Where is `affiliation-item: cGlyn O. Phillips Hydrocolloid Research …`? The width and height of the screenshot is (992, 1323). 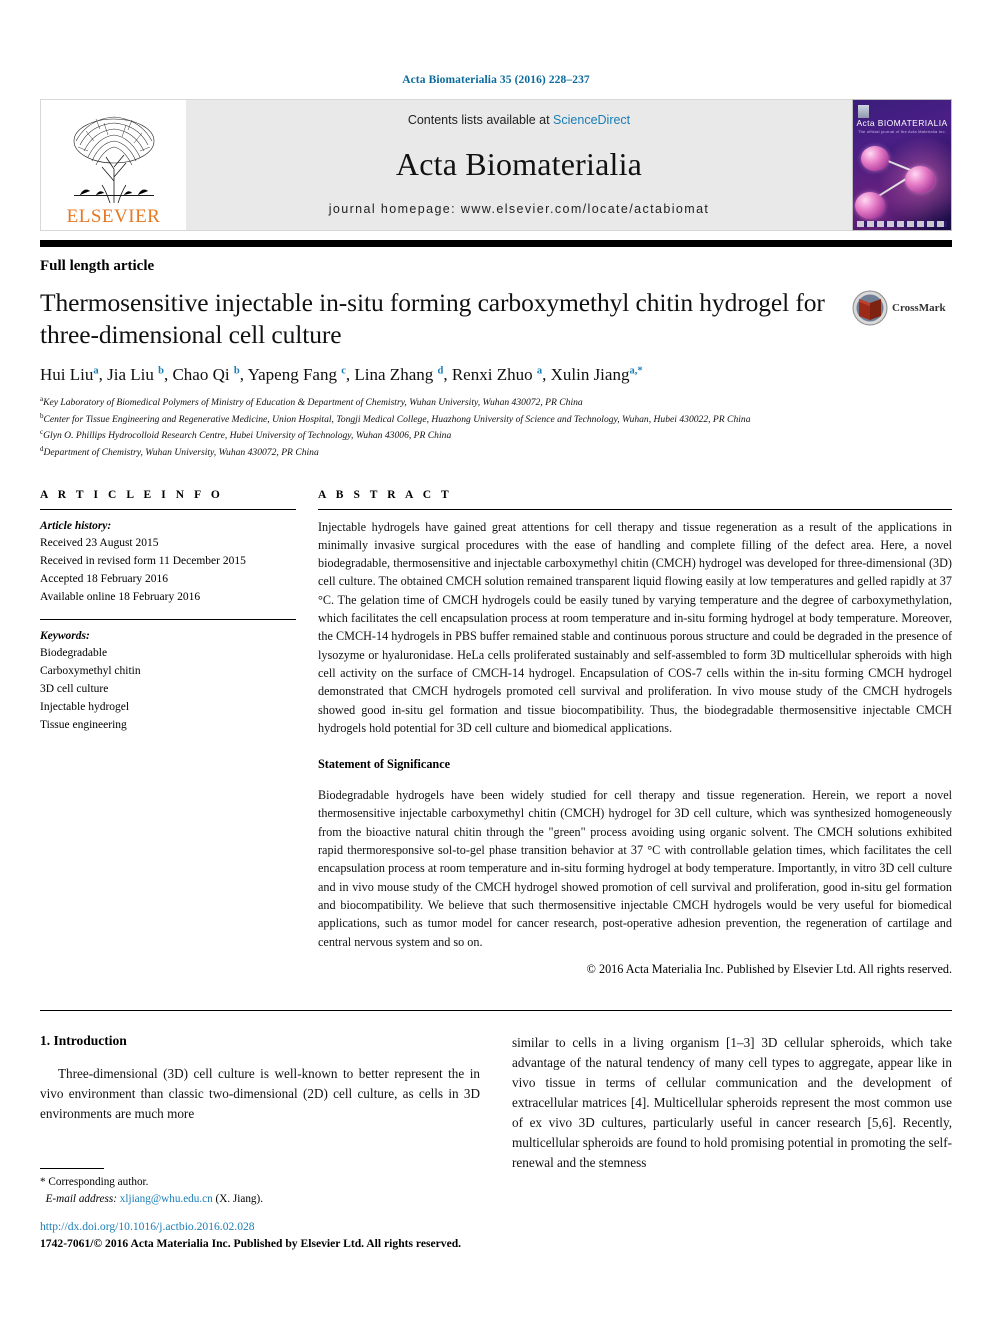
affiliation-item: cGlyn O. Phillips Hydrocolloid Research … is located at coordinates (496, 435).